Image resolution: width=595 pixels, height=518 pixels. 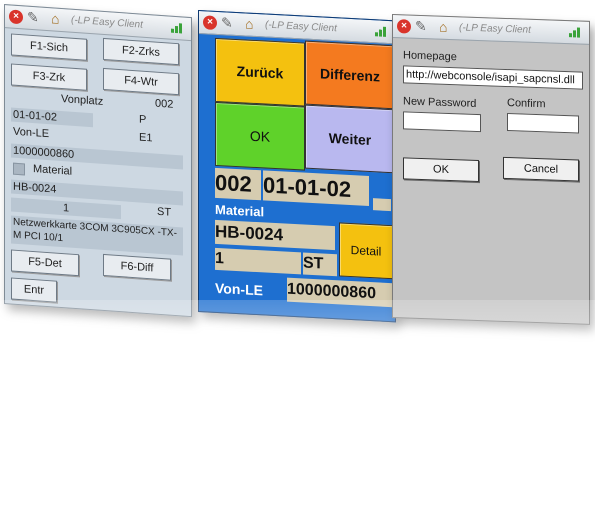 I want to click on f1-save-button: F1-Sich, so click(x=49, y=47).